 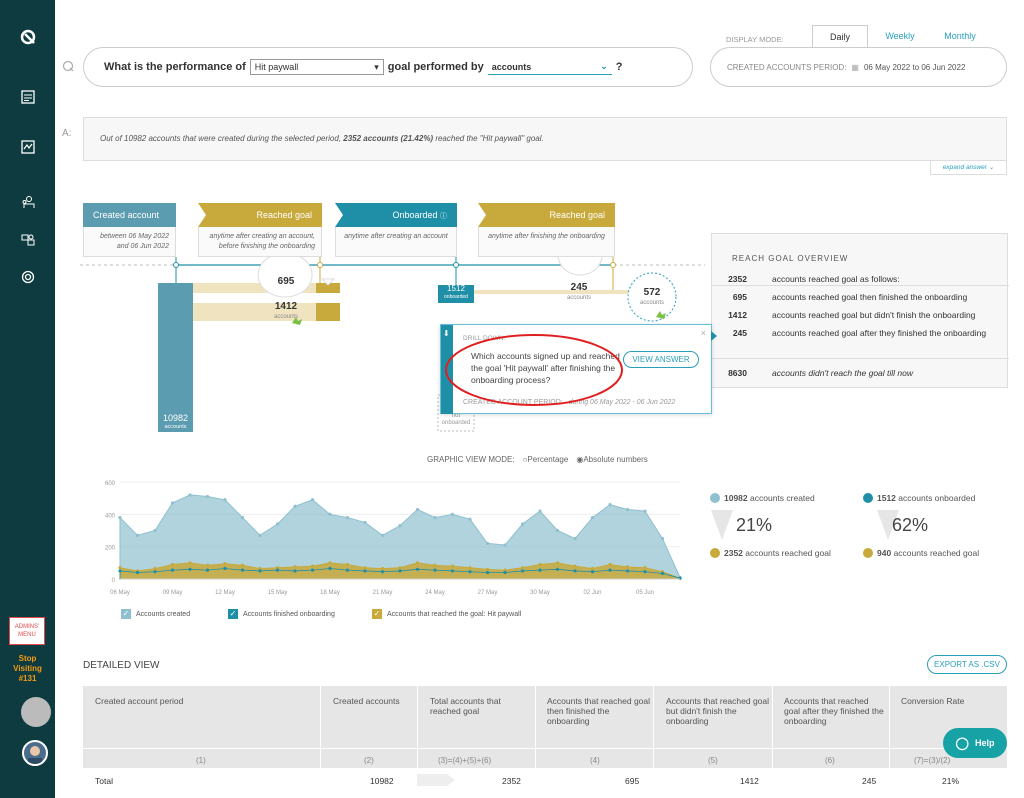 What do you see at coordinates (330, 593) in the screenshot?
I see `x-tick-label: 18 May` at bounding box center [330, 593].